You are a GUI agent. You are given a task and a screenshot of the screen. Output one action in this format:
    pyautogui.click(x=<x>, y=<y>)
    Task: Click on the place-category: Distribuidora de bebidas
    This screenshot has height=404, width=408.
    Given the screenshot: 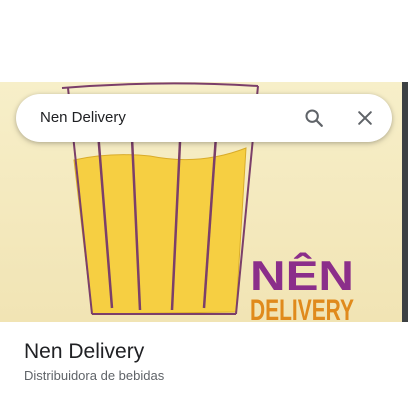 What is the action you would take?
    pyautogui.click(x=94, y=375)
    